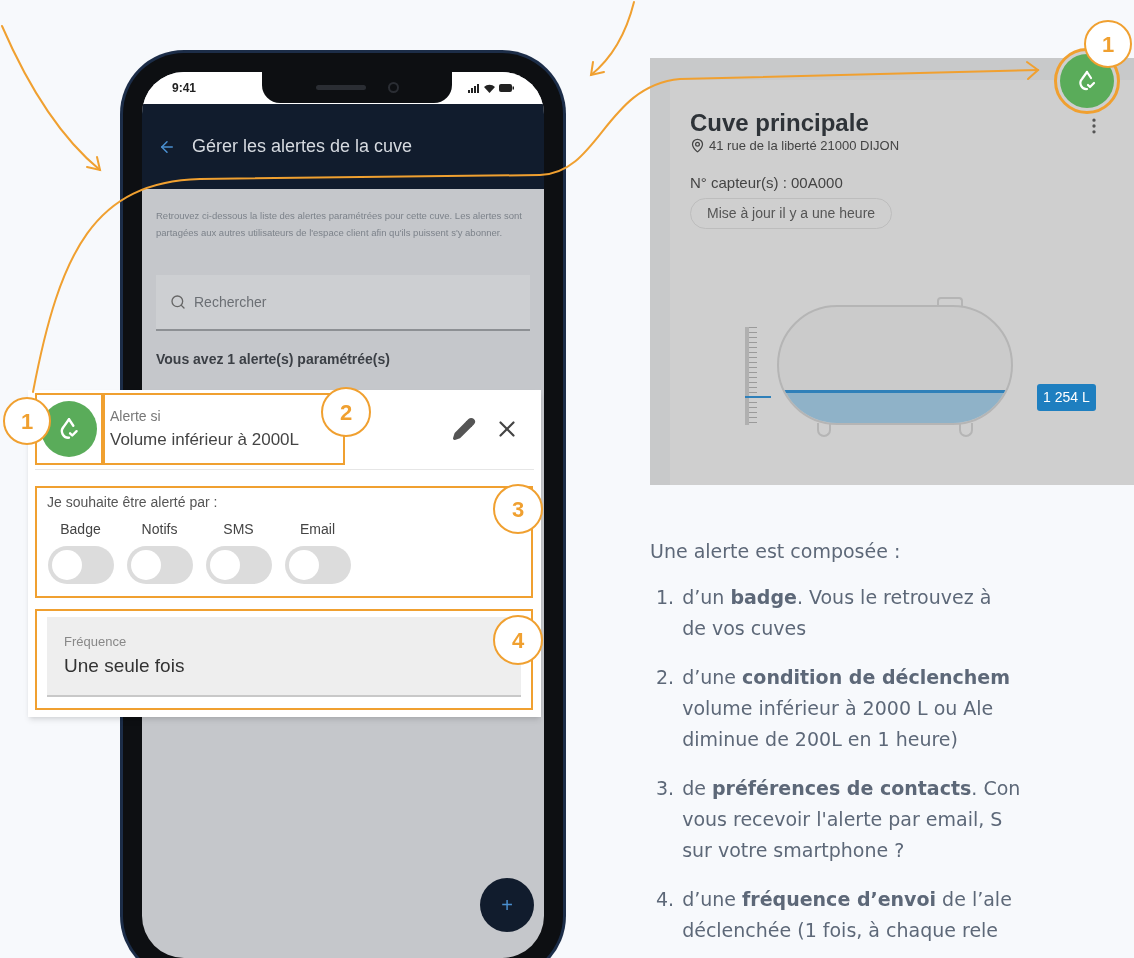  What do you see at coordinates (665, 597) in the screenshot?
I see `list-number: 1.` at bounding box center [665, 597].